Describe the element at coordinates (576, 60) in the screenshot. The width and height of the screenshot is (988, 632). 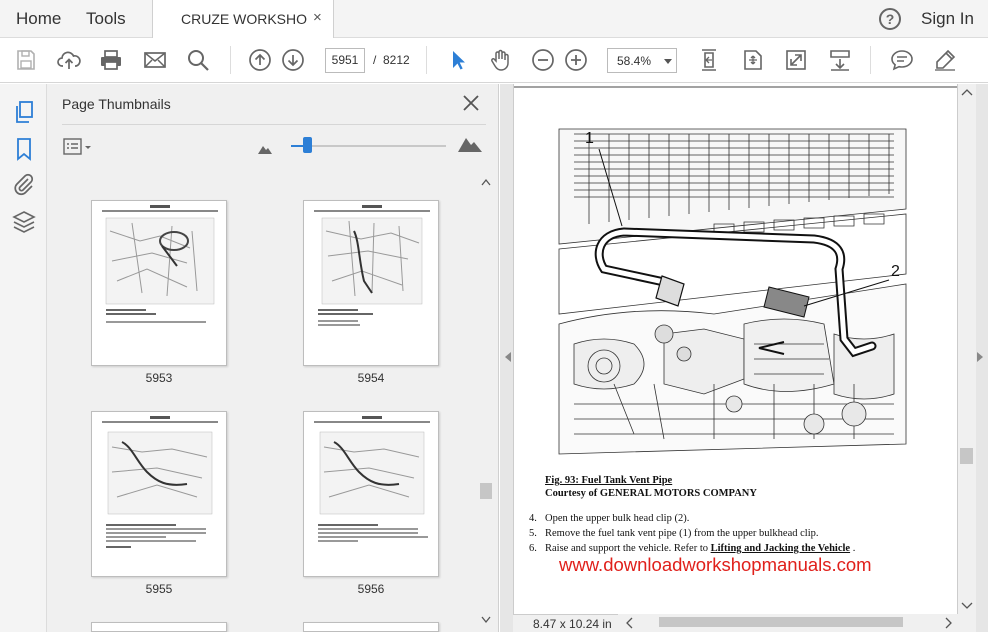
I see `zoom-in-icon` at that location.